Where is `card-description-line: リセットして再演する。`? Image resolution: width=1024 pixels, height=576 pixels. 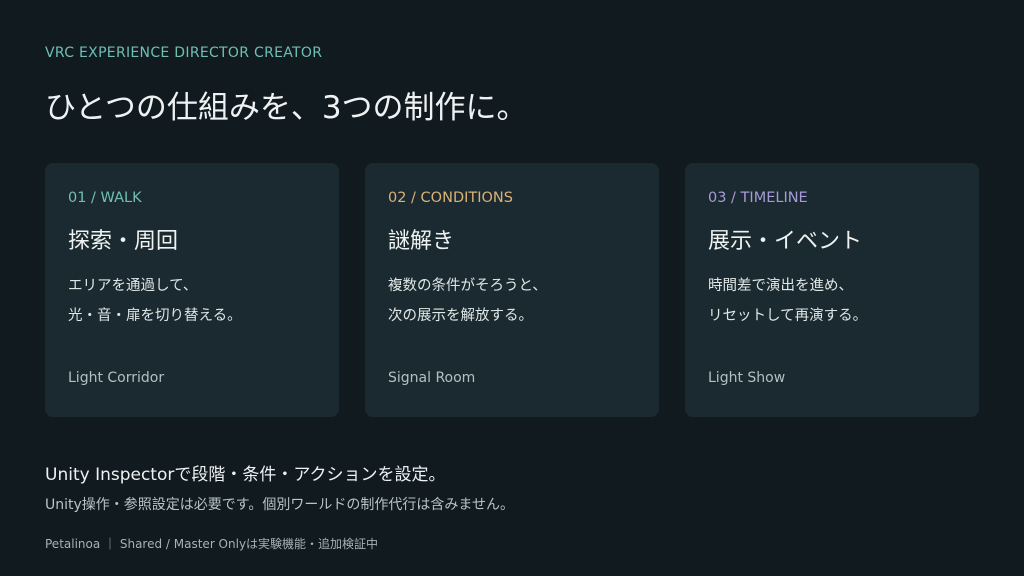 card-description-line: リセットして再演する。 is located at coordinates (788, 316).